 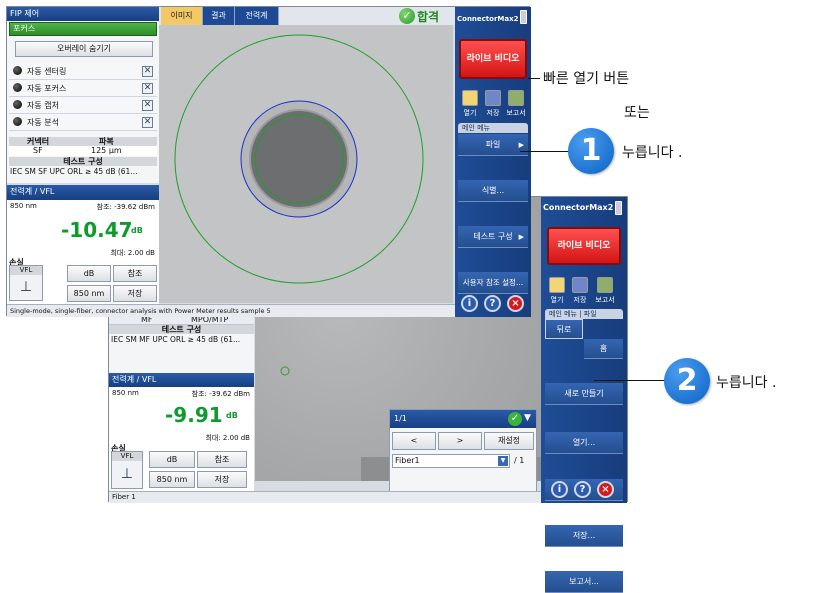 What do you see at coordinates (325, 497) in the screenshot?
I see `status-bar: Fiber 1` at bounding box center [325, 497].